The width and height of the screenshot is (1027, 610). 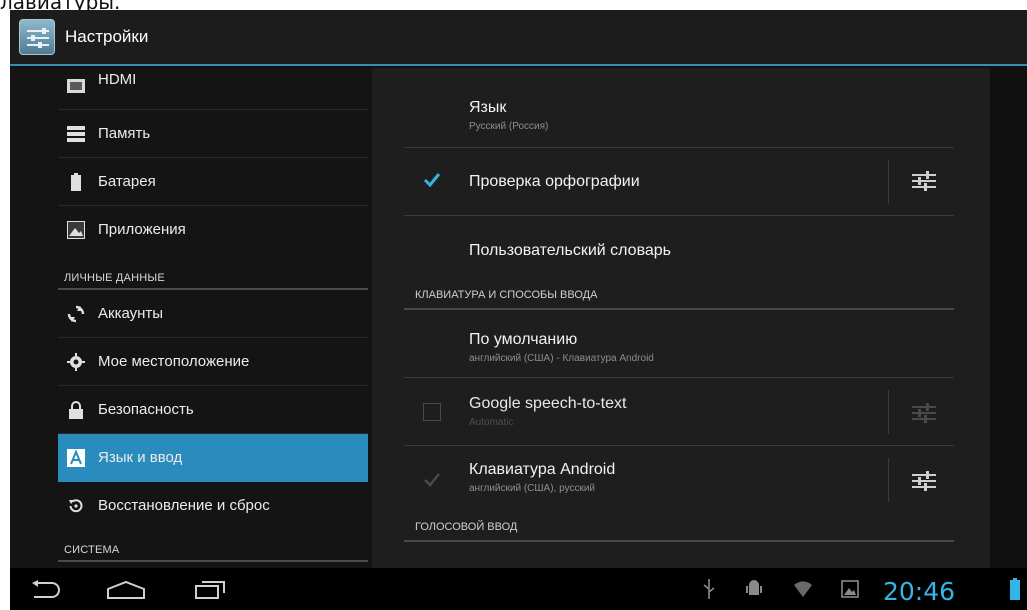 What do you see at coordinates (76, 230) in the screenshot?
I see `apps-icon` at bounding box center [76, 230].